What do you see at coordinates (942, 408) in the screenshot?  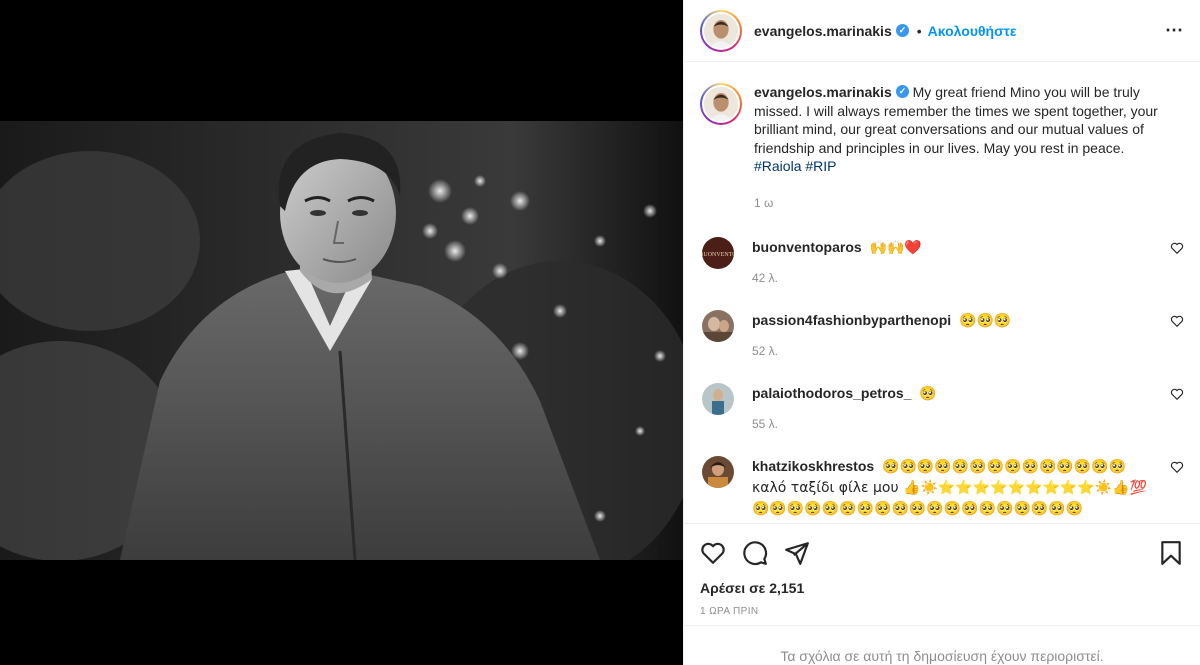 I see `comment-item: palaiothodoros_petros_ 🥺 55 λ.` at bounding box center [942, 408].